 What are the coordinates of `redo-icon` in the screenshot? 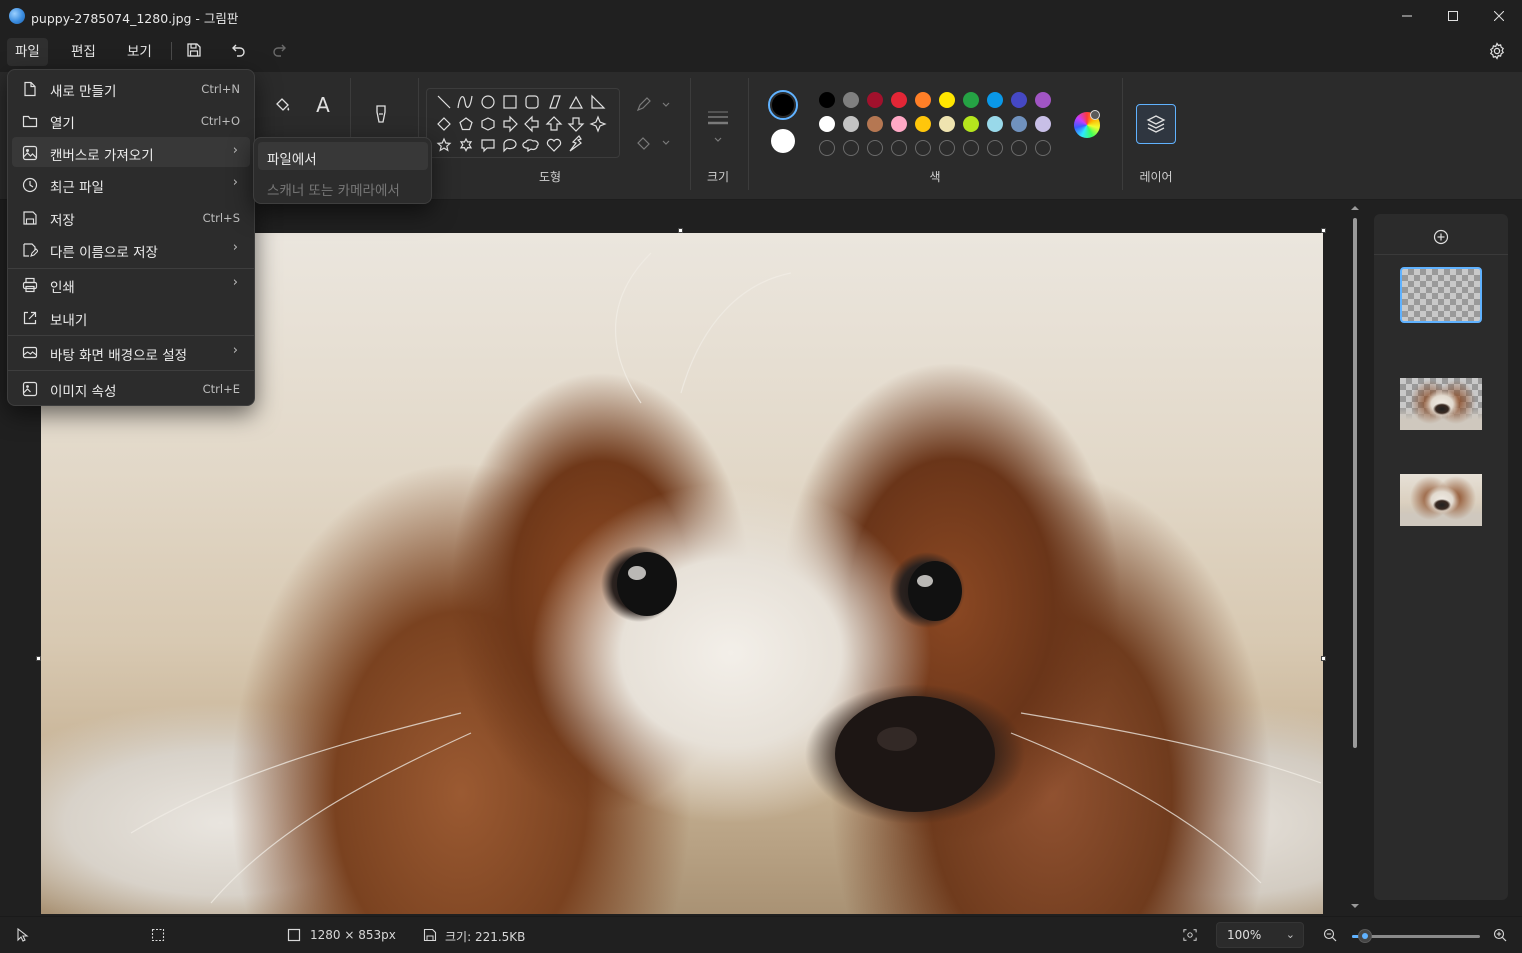 It's located at (279, 50).